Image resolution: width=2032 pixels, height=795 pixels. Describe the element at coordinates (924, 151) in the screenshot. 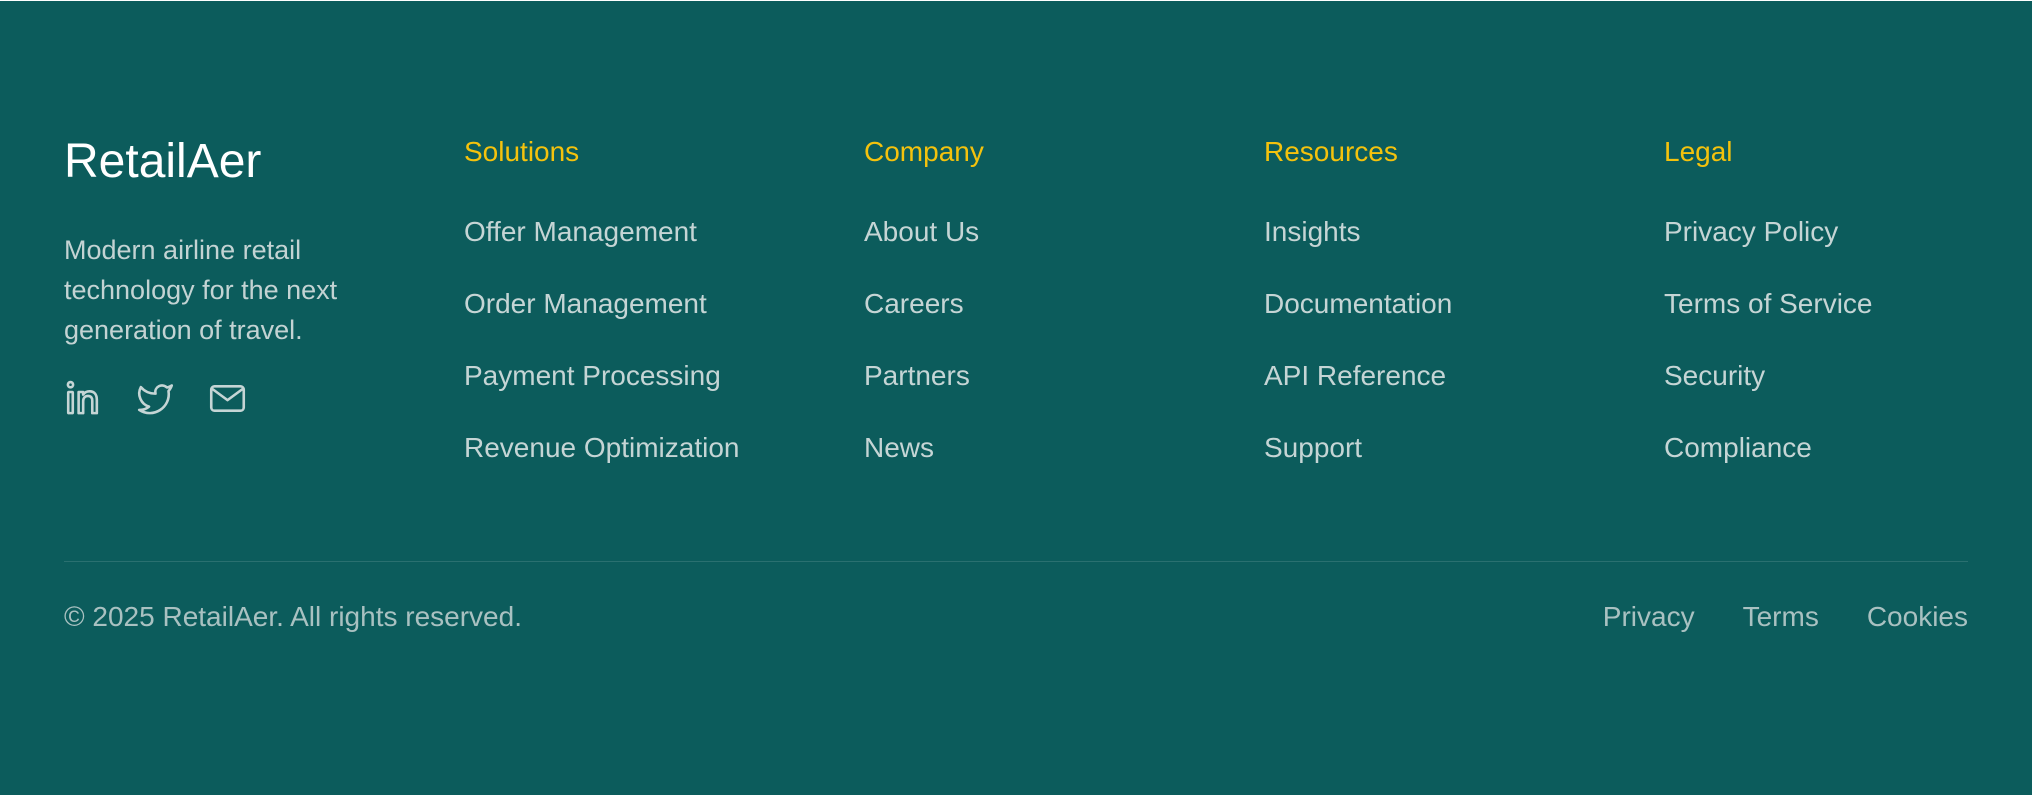

I see `column-heading: Company` at that location.